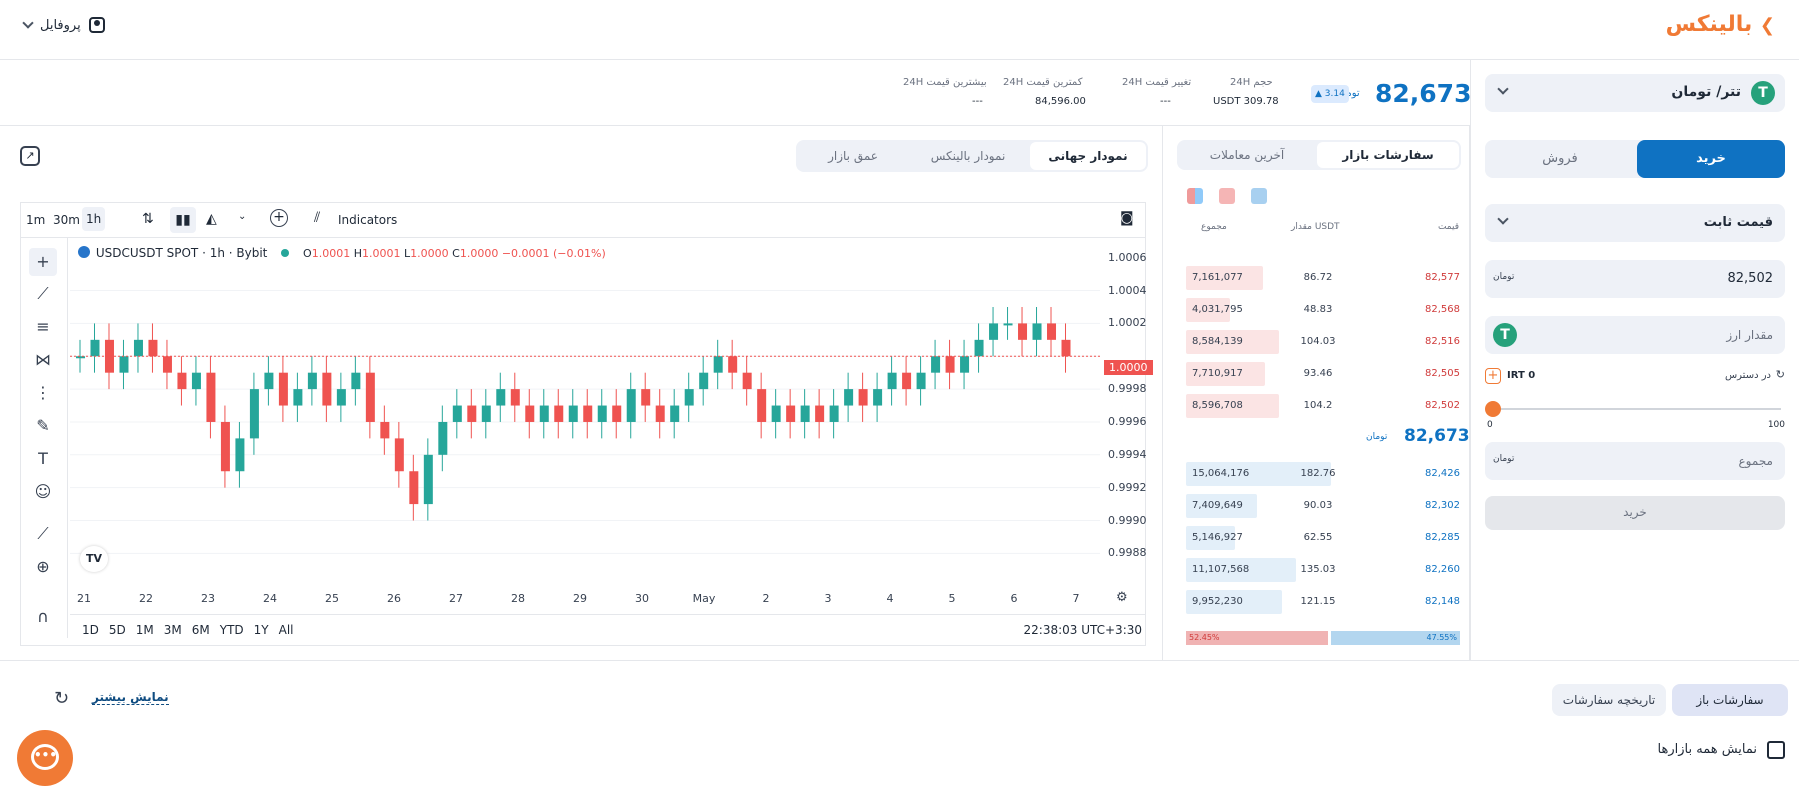 This screenshot has width=1799, height=800. I want to click on amount-input: T مقدار ارز, so click(1635, 335).